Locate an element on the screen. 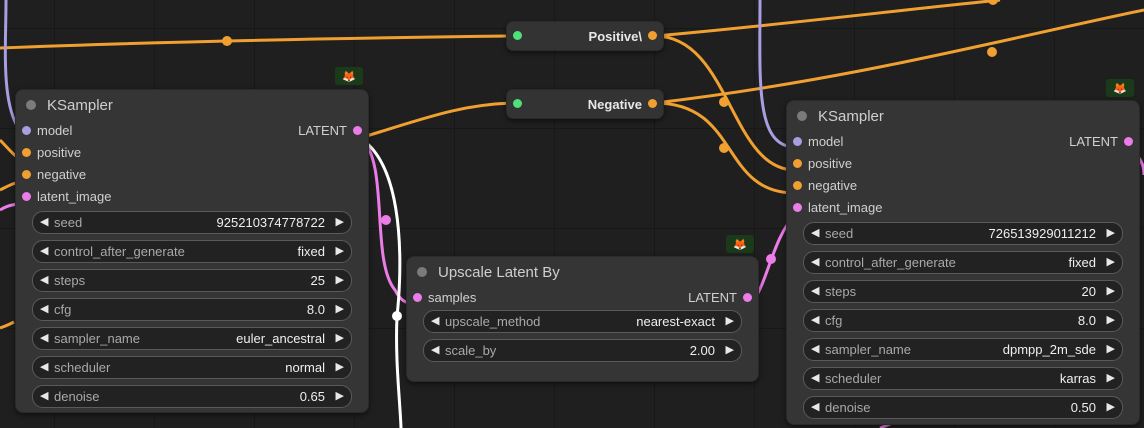 Image resolution: width=1144 pixels, height=428 pixels. slot-label: model is located at coordinates (826, 141).